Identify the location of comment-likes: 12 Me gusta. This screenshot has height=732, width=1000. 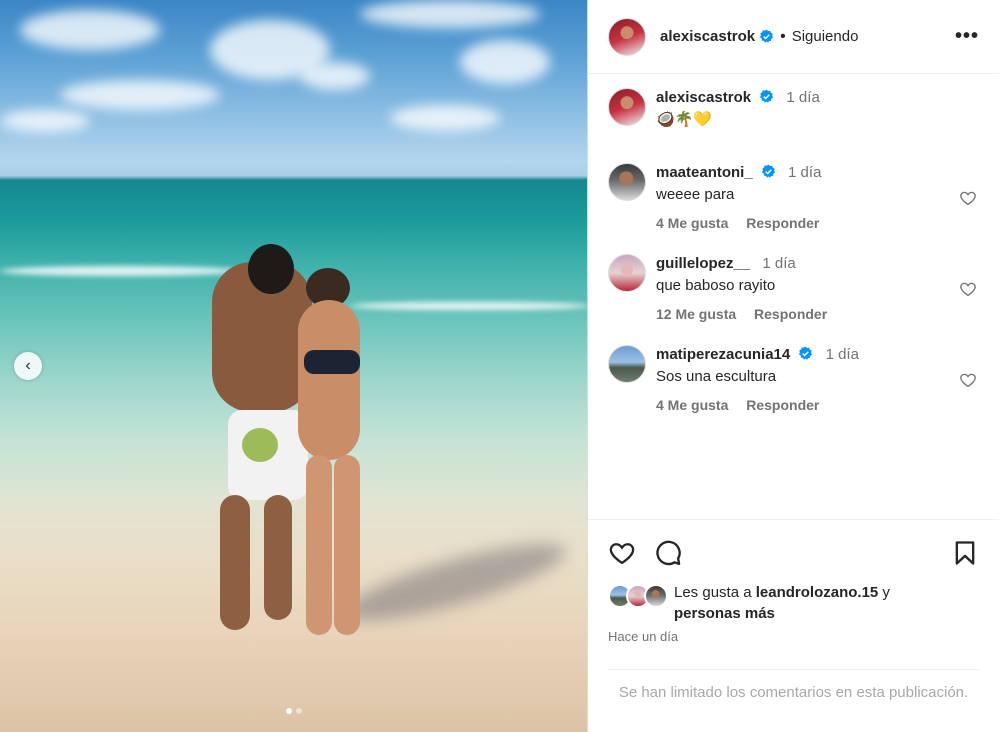
(696, 314).